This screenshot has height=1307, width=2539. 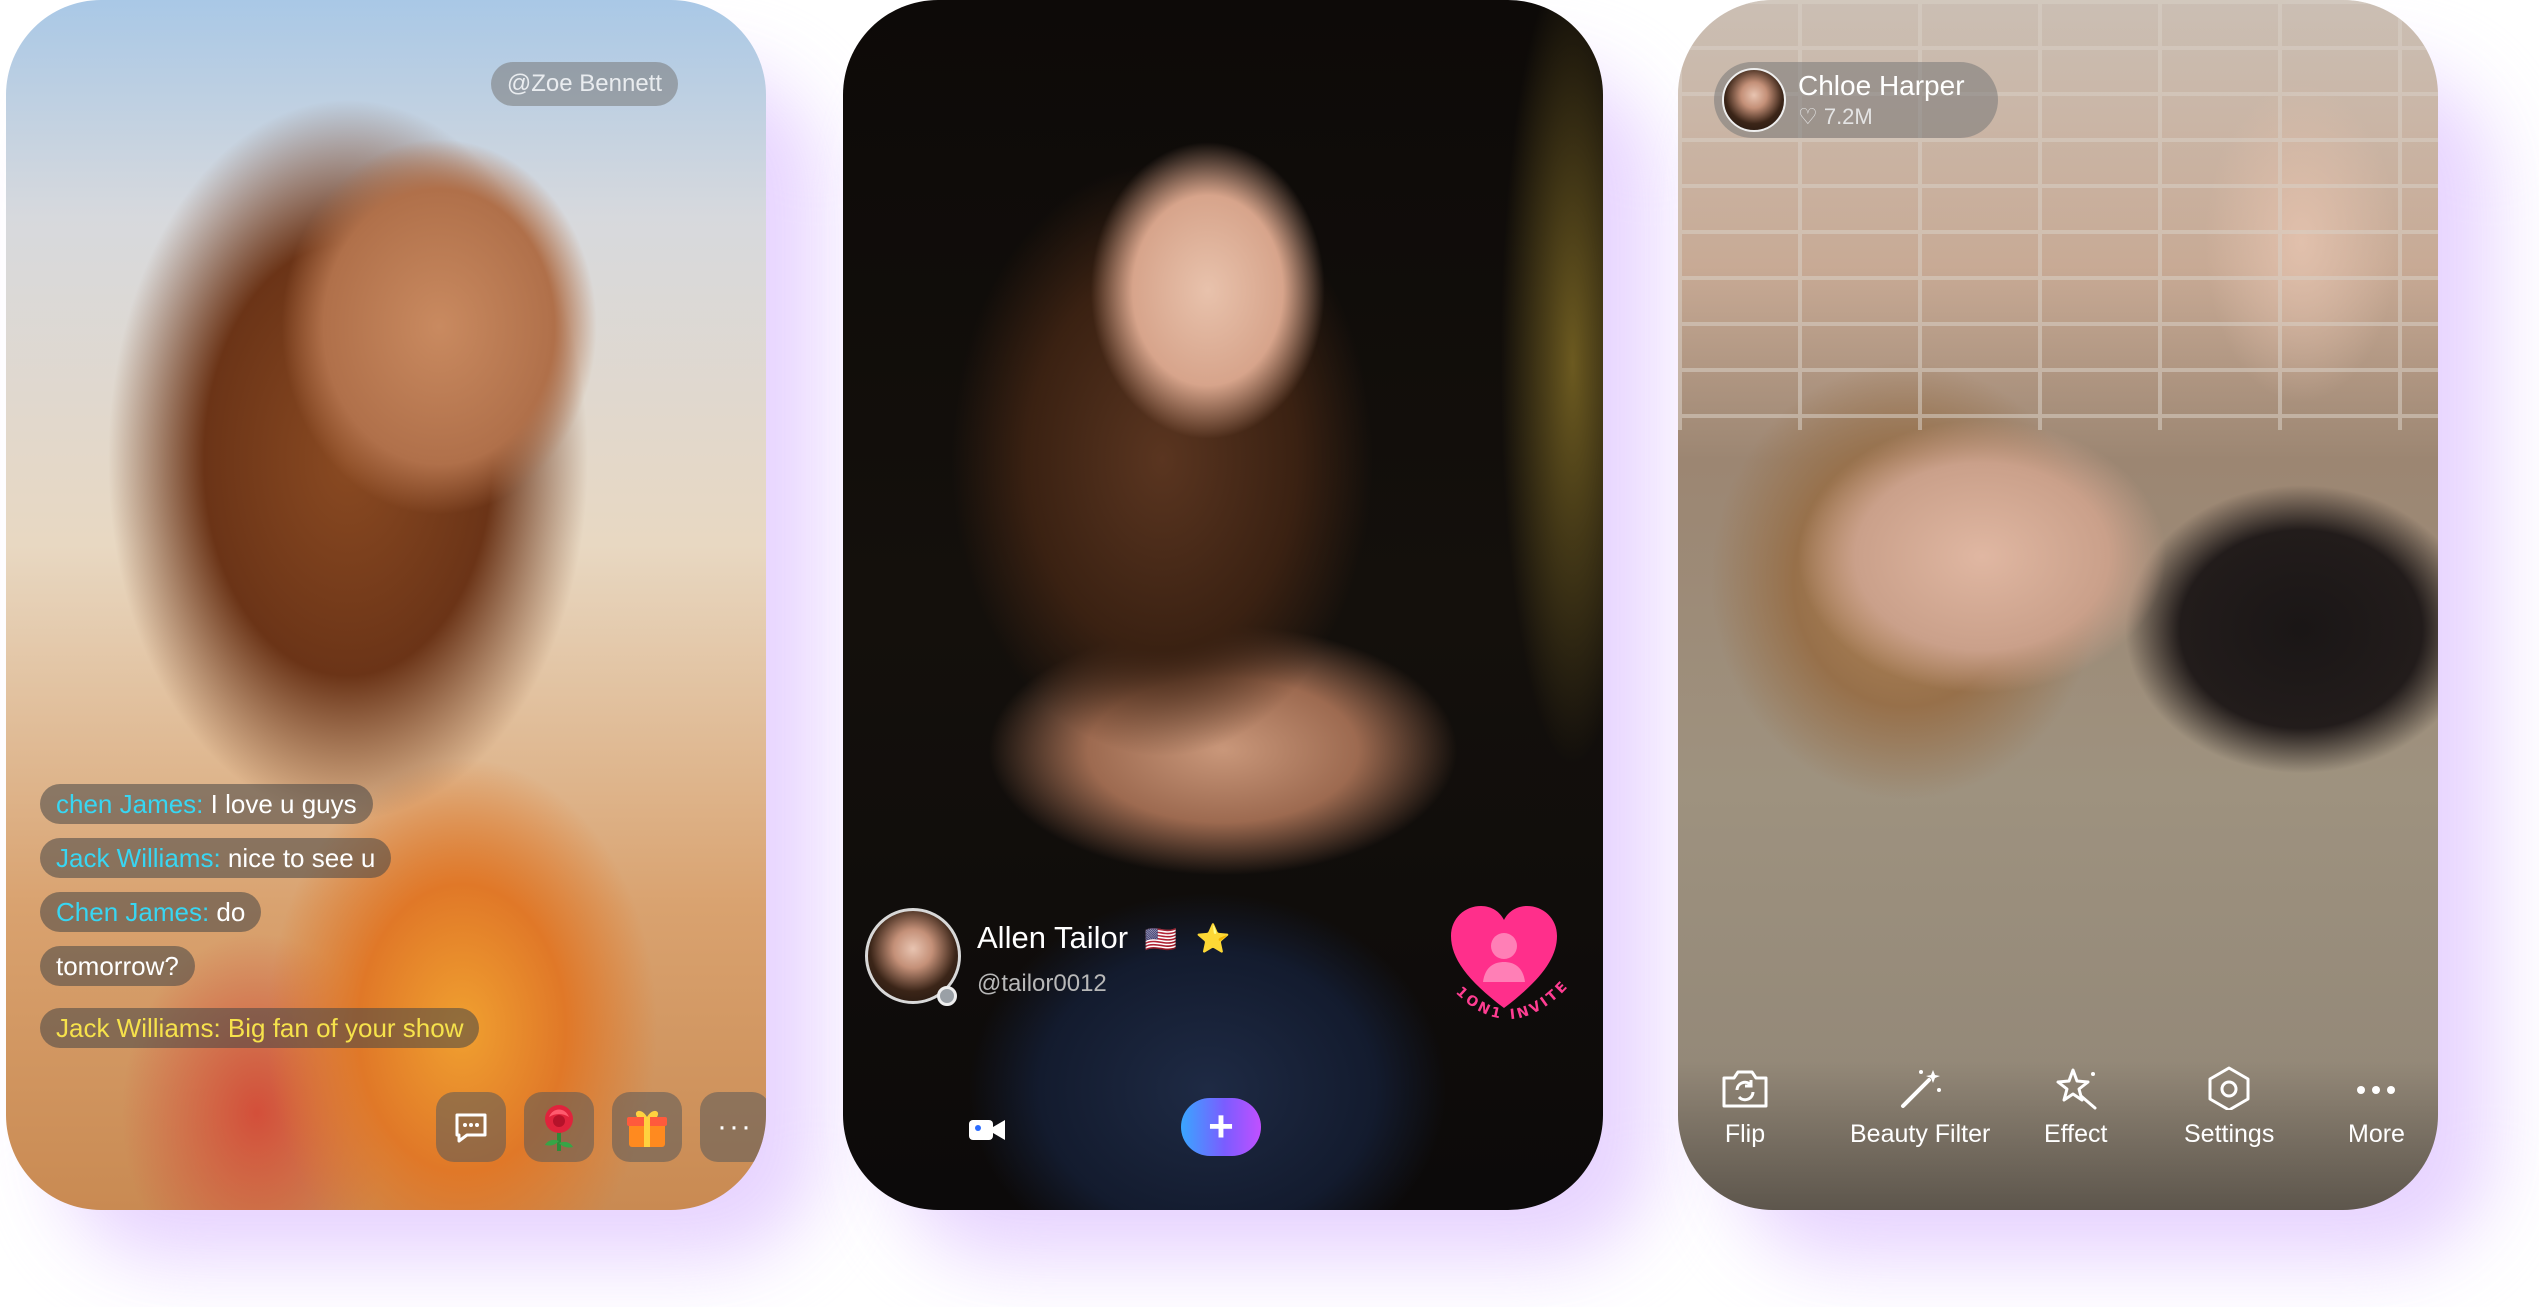 What do you see at coordinates (2376, 1090) in the screenshot?
I see `more-dots-icon` at bounding box center [2376, 1090].